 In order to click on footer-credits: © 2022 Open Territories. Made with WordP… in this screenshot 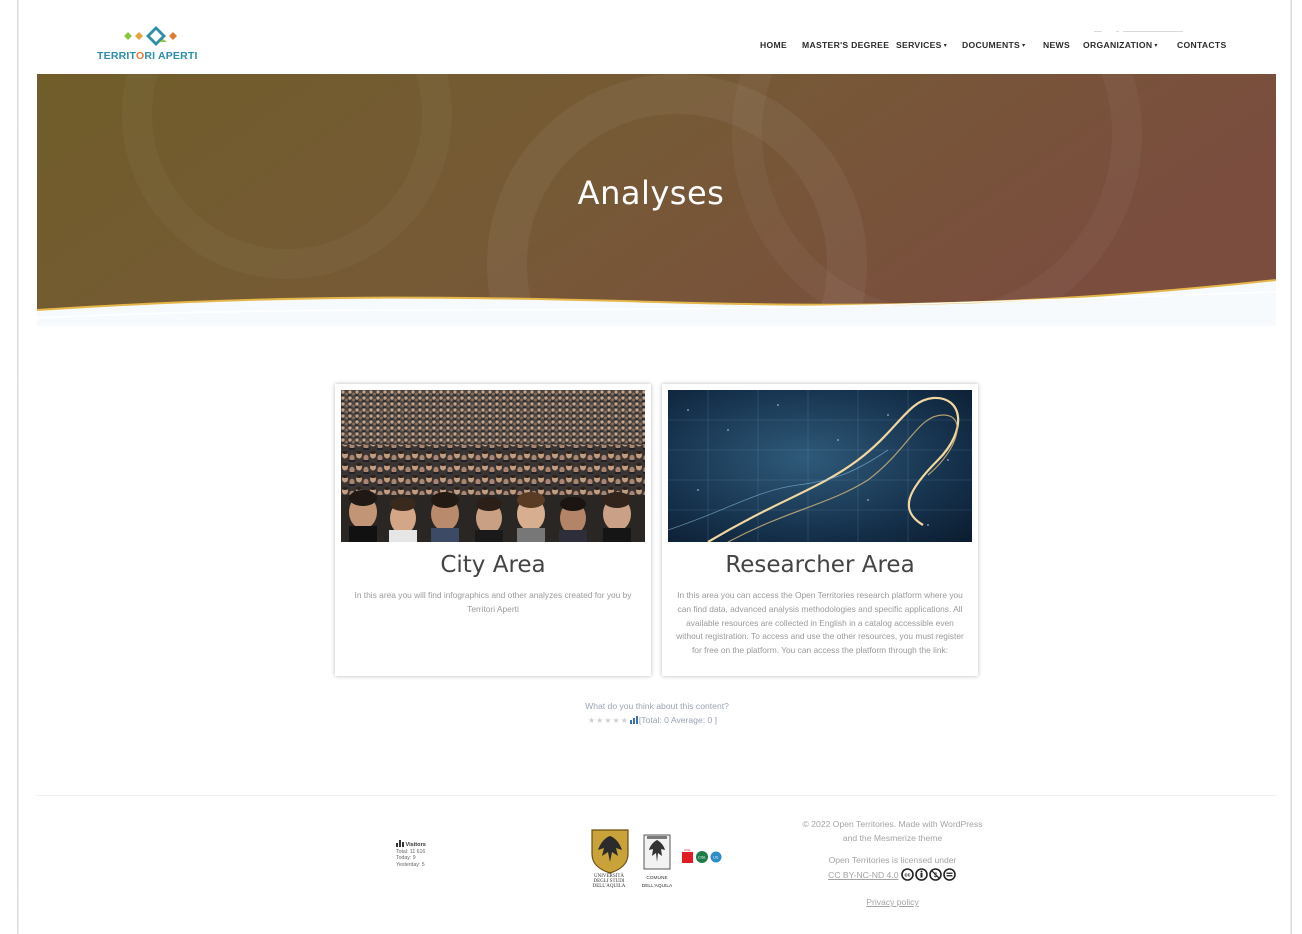, I will do `click(892, 864)`.